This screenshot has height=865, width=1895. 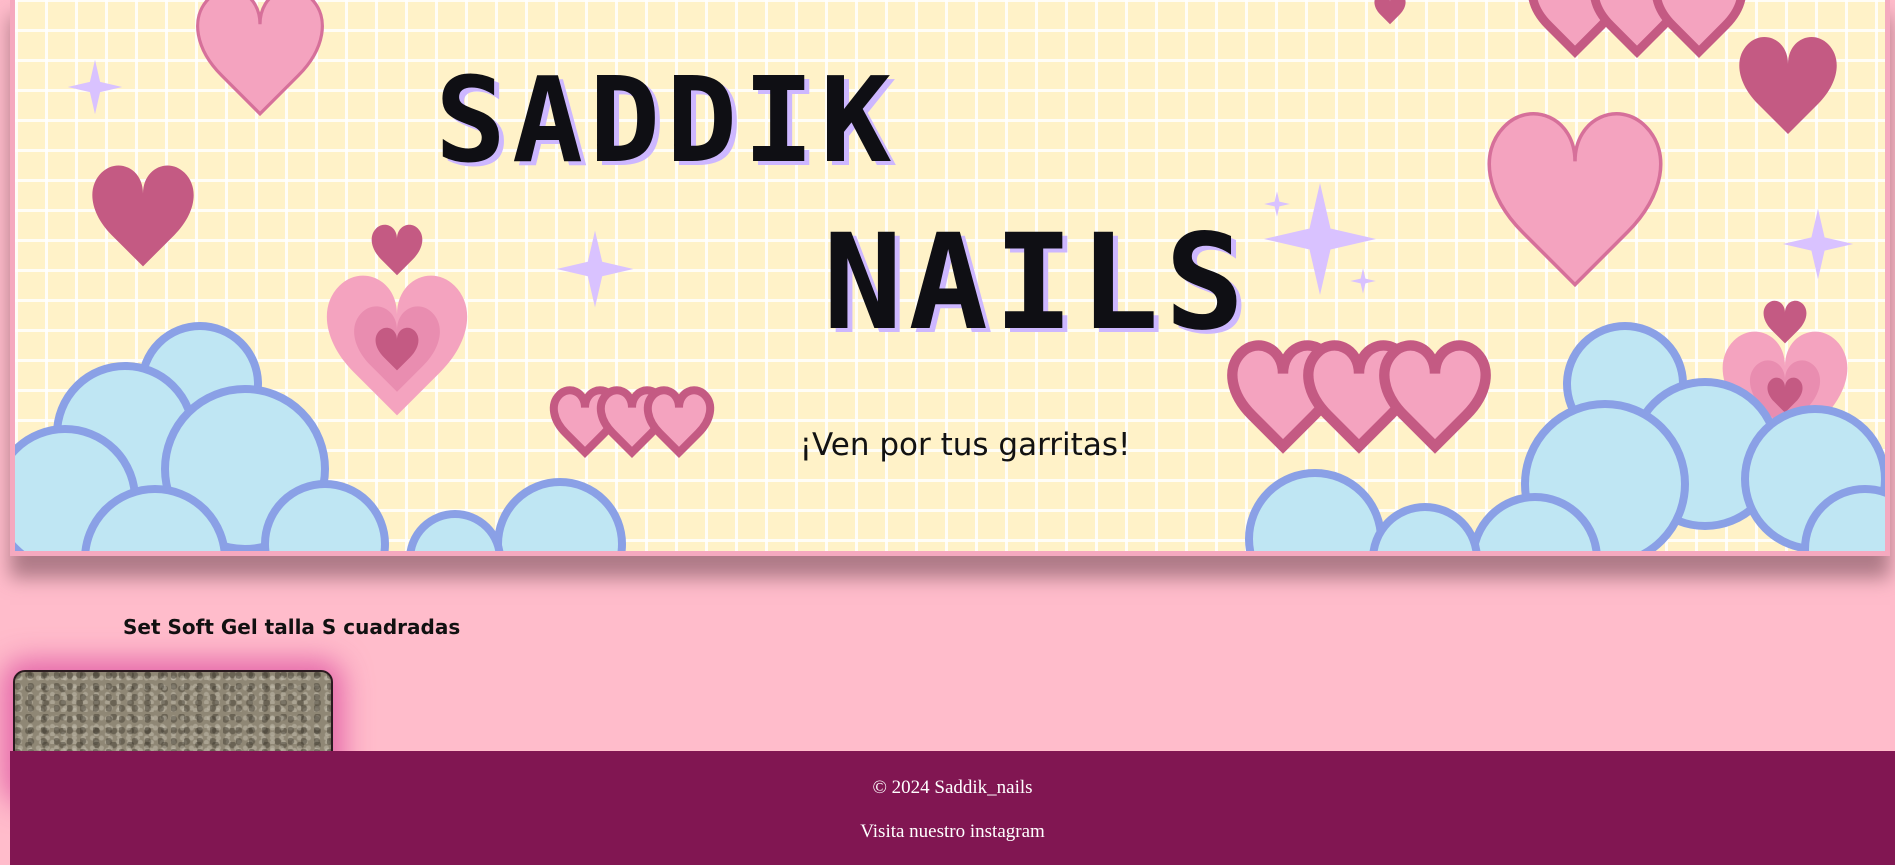 I want to click on product-title: Set Soft Gel talla S cuadradas, so click(x=292, y=627).